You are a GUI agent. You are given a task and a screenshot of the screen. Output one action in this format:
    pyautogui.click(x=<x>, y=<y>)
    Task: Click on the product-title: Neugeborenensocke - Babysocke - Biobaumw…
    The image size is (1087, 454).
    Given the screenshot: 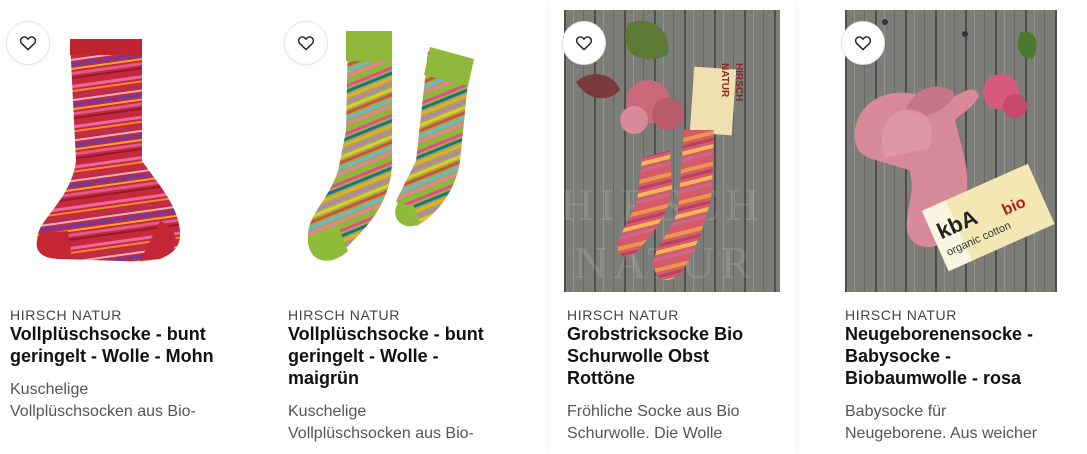 What is the action you would take?
    pyautogui.click(x=962, y=356)
    